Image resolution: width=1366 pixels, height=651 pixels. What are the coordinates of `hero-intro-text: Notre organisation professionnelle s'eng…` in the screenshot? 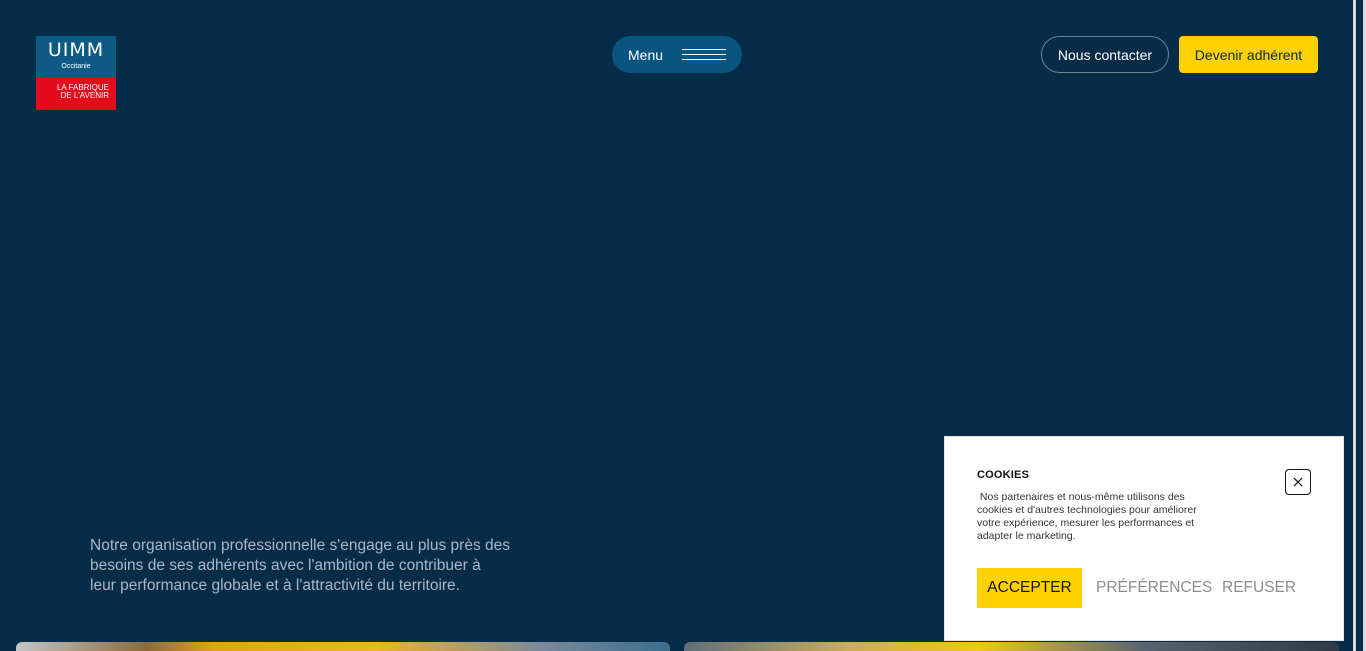 It's located at (300, 566).